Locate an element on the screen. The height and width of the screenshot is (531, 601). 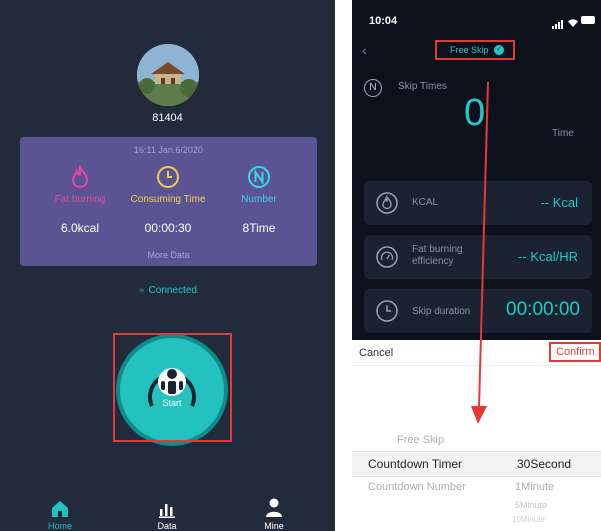
annotation-arrow is located at coordinates (480, 252).